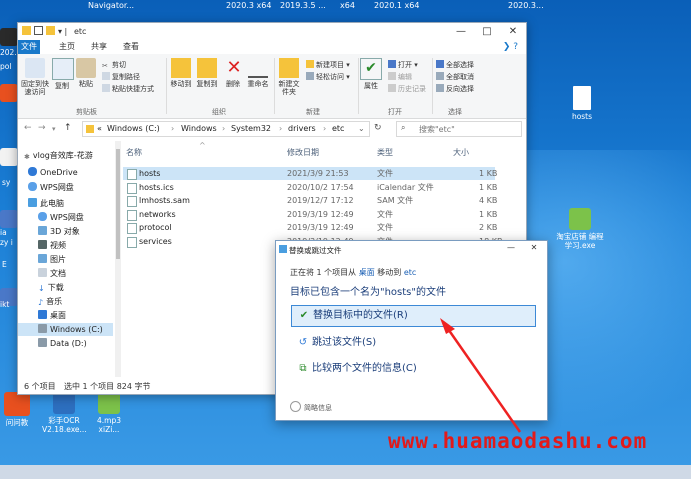 The height and width of the screenshot is (479, 691). I want to click on arrow-line, so click(483, 379).